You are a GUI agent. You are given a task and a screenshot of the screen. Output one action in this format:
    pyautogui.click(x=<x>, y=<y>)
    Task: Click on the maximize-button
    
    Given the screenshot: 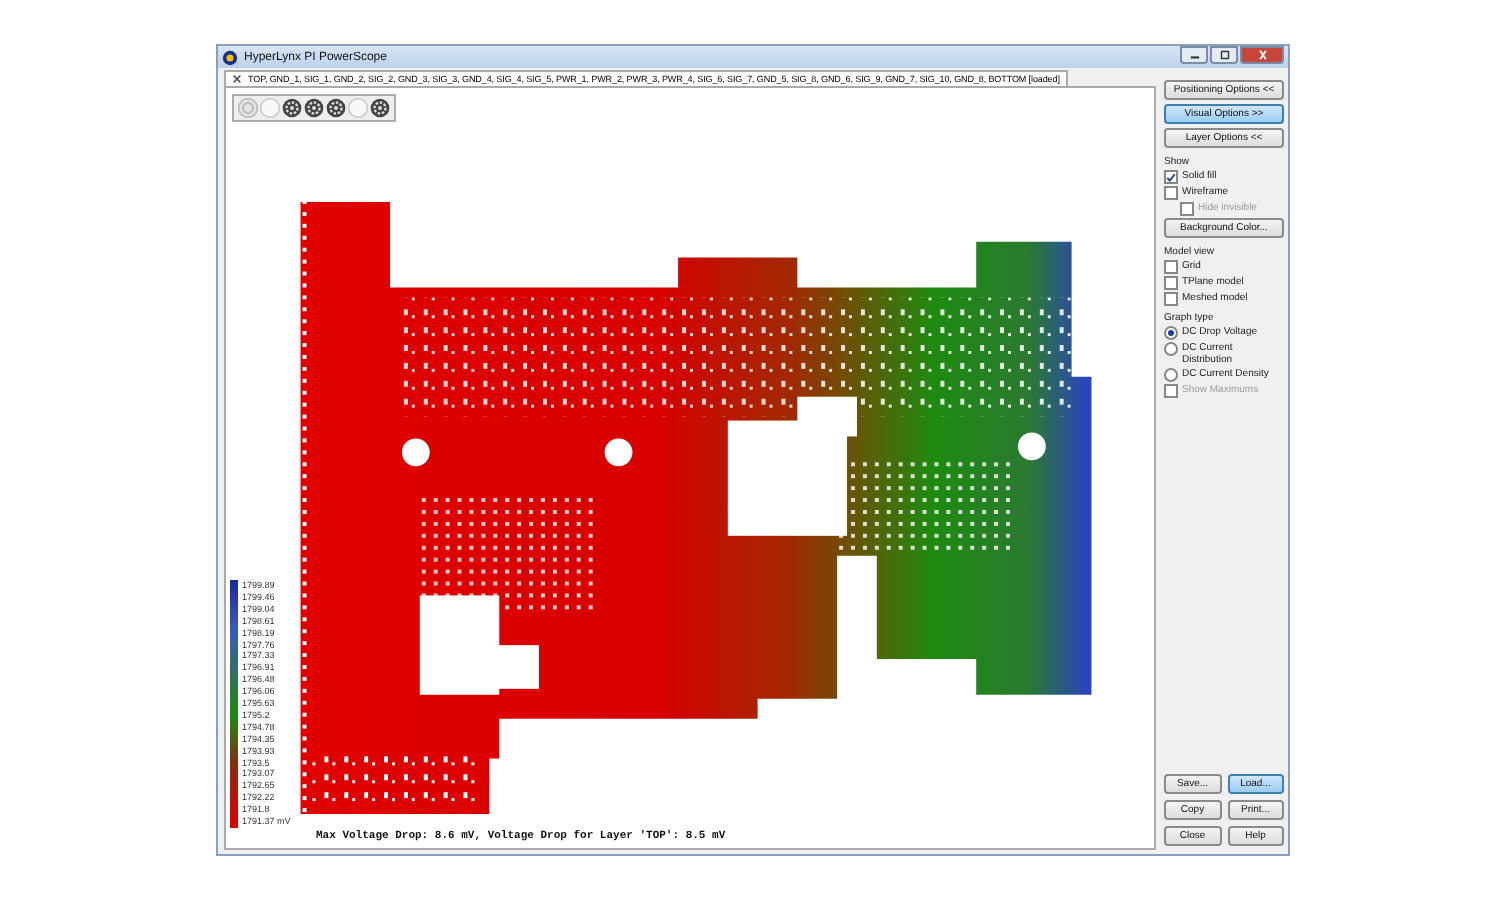 What is the action you would take?
    pyautogui.click(x=1224, y=55)
    